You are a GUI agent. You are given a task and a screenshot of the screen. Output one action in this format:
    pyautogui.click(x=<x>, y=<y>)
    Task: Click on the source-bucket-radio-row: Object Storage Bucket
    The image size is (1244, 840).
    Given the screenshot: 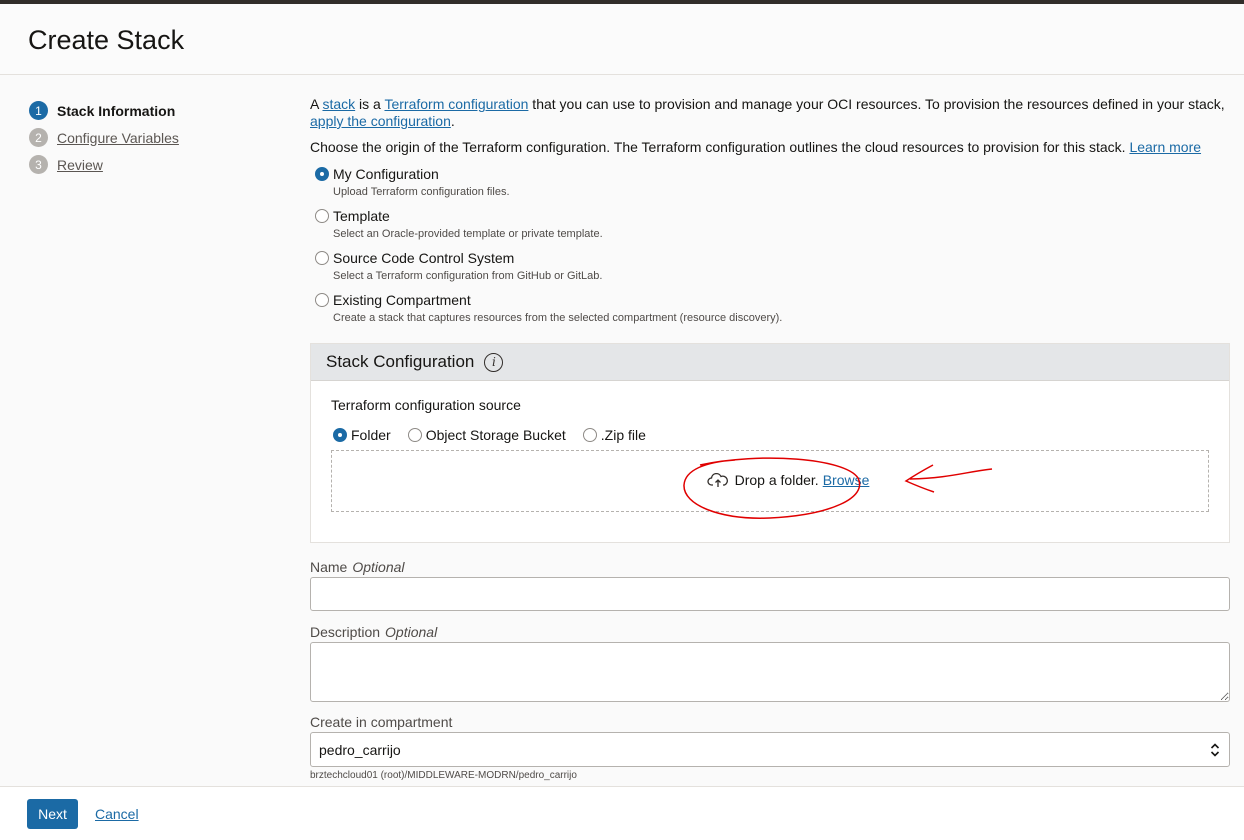 What is the action you would take?
    pyautogui.click(x=486, y=435)
    